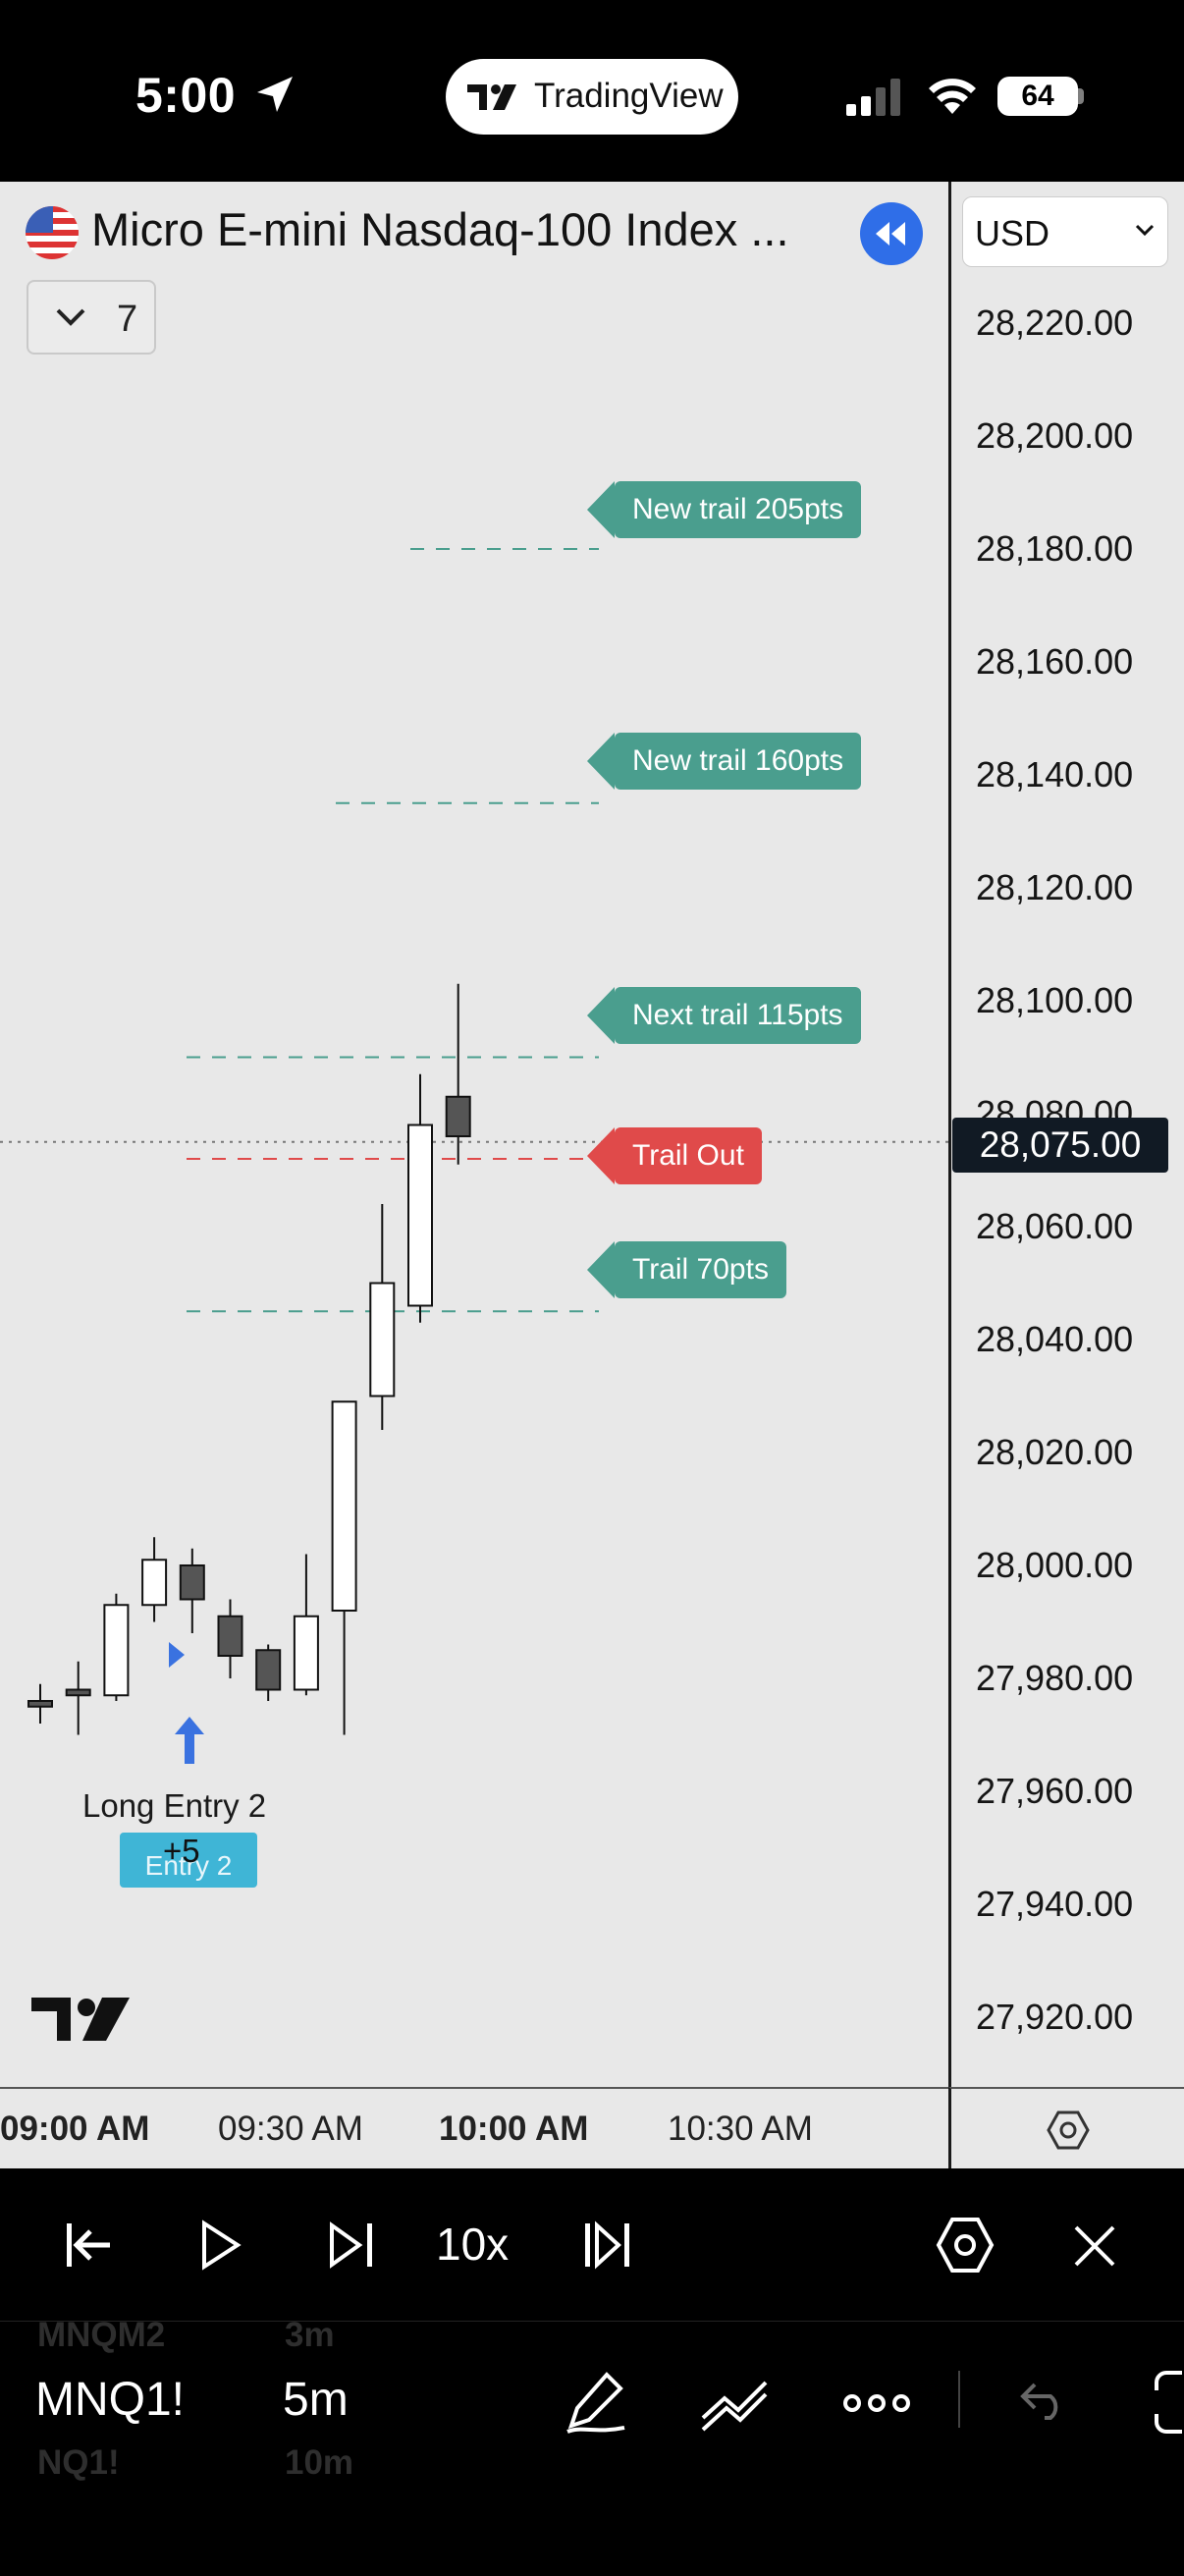 This screenshot has width=1184, height=2576. What do you see at coordinates (1055, 1678) in the screenshot?
I see `price-tick: 27,980.00` at bounding box center [1055, 1678].